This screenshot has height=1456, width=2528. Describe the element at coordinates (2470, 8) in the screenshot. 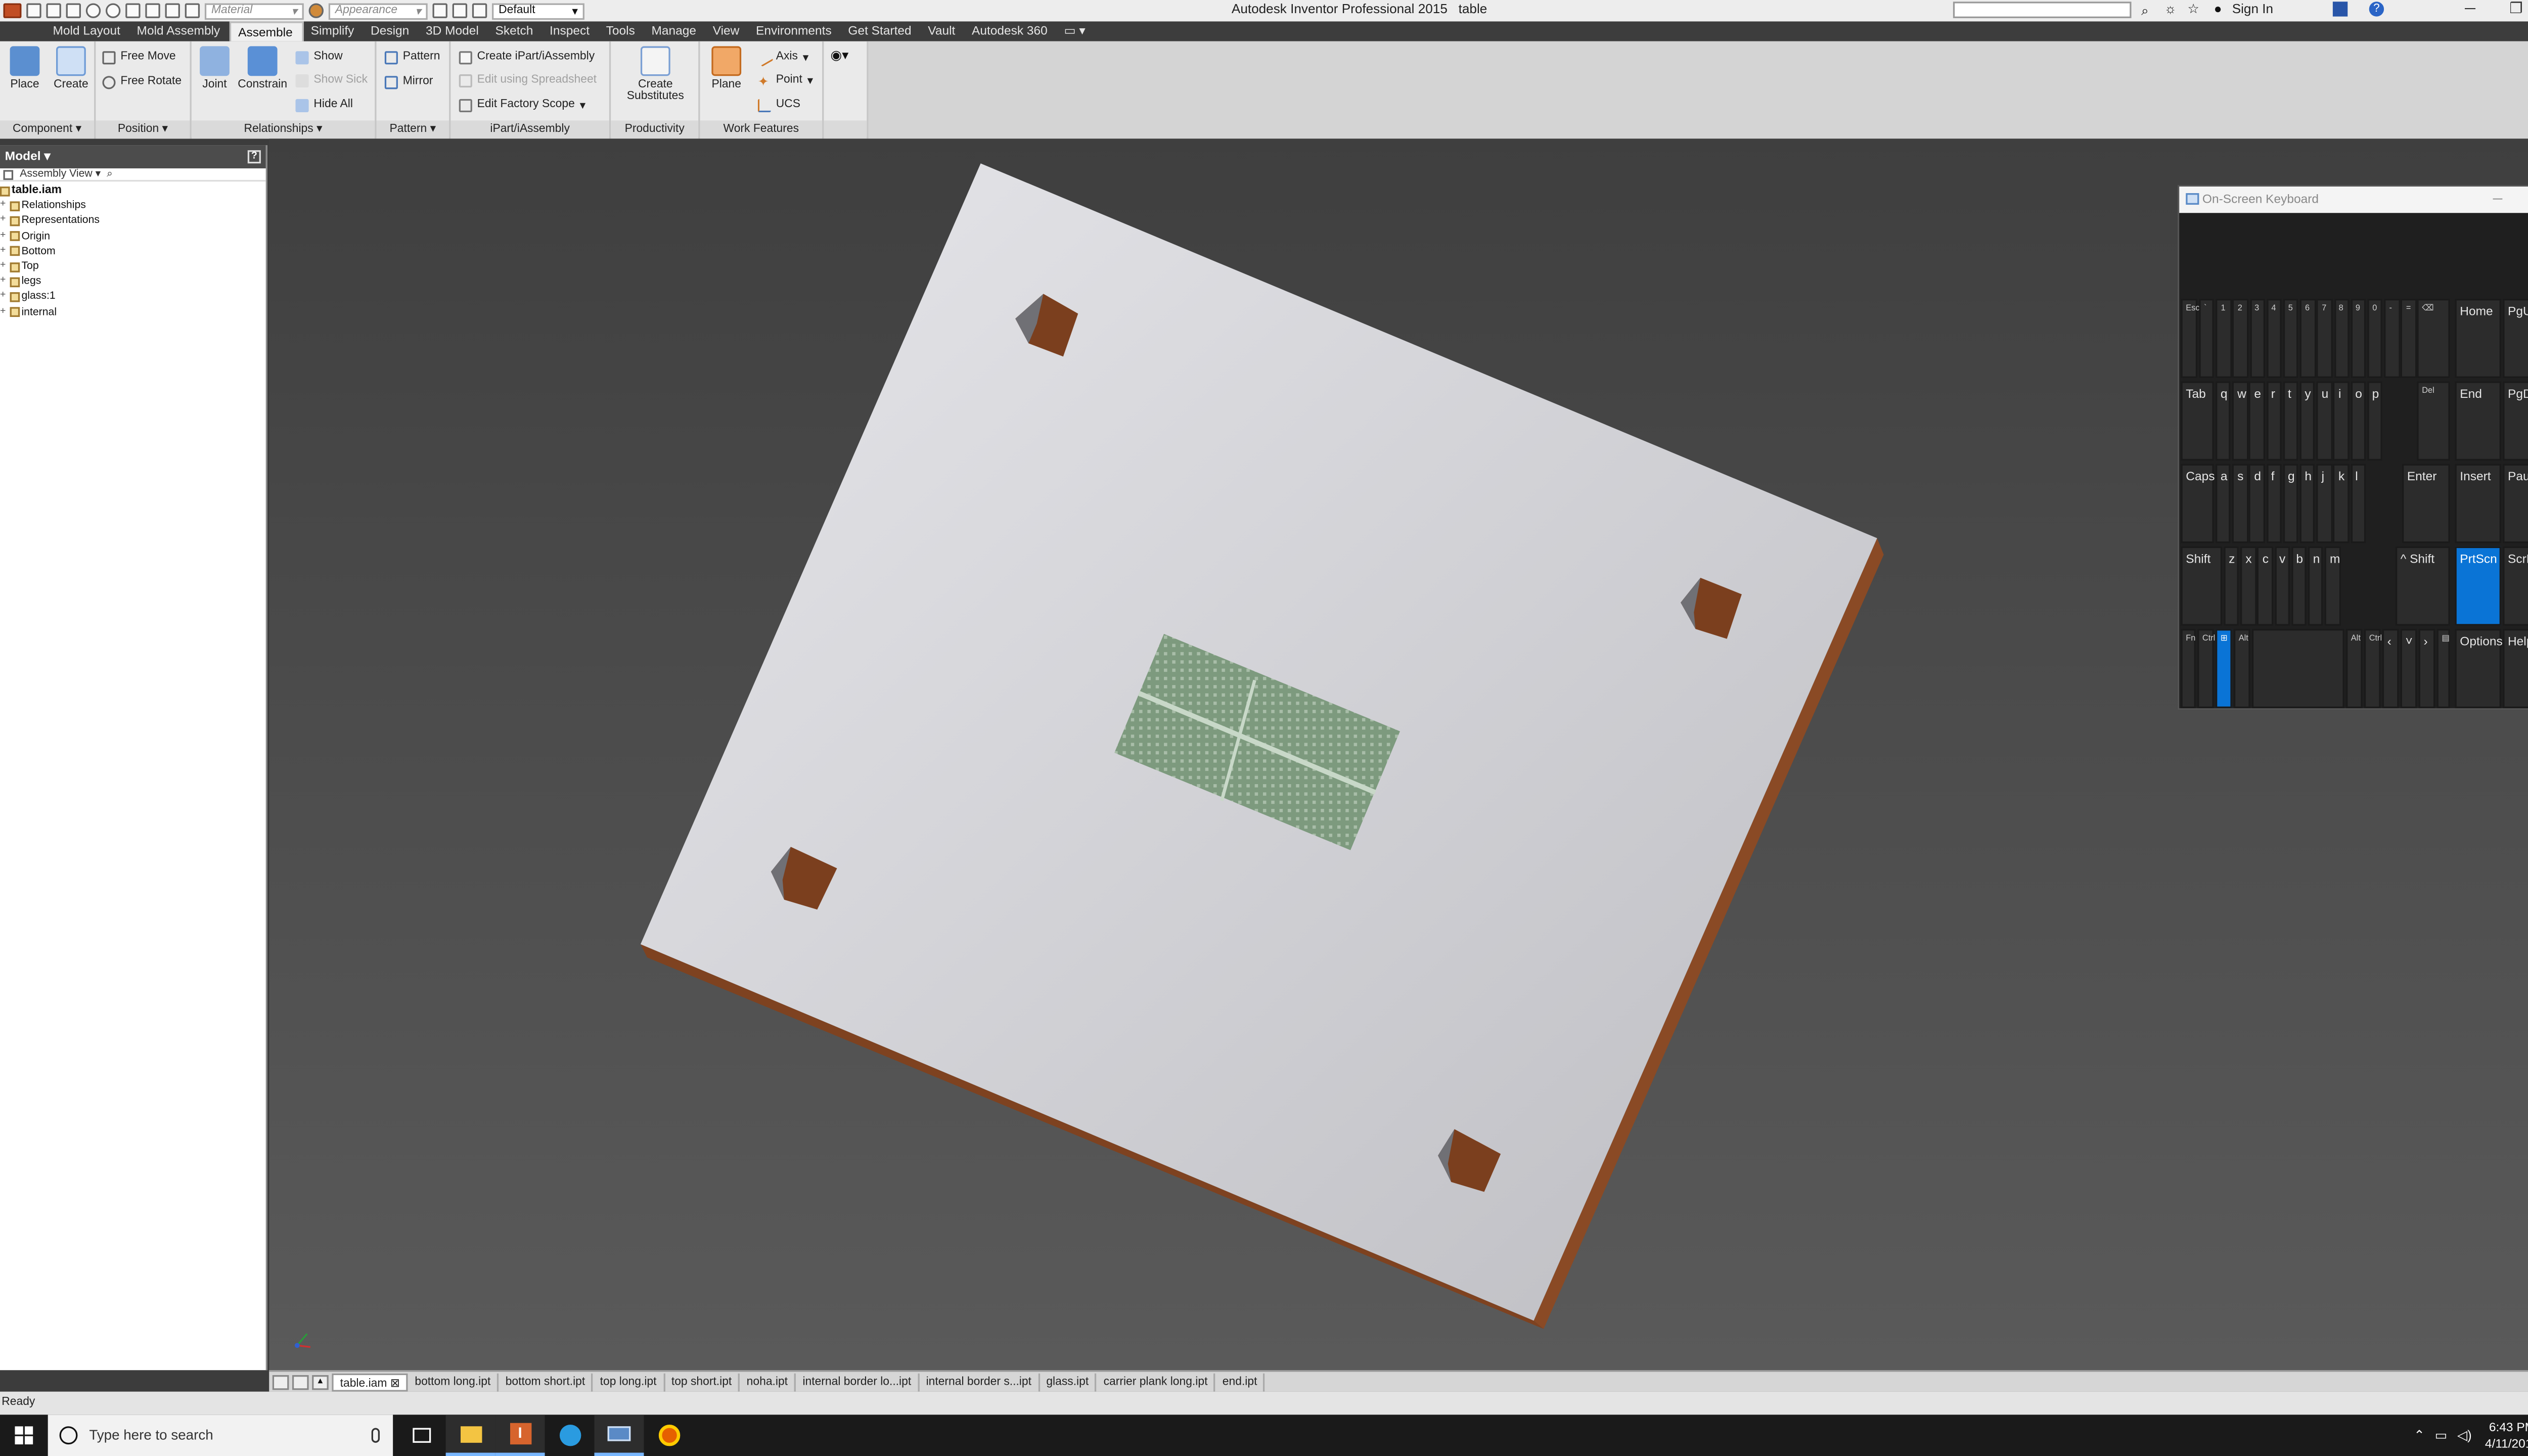

I see `minimize-button: ─` at that location.